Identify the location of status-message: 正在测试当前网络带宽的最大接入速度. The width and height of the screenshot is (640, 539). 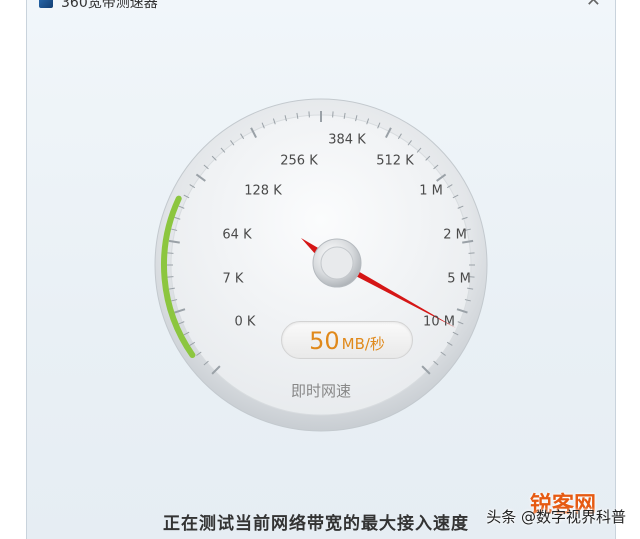
(316, 524).